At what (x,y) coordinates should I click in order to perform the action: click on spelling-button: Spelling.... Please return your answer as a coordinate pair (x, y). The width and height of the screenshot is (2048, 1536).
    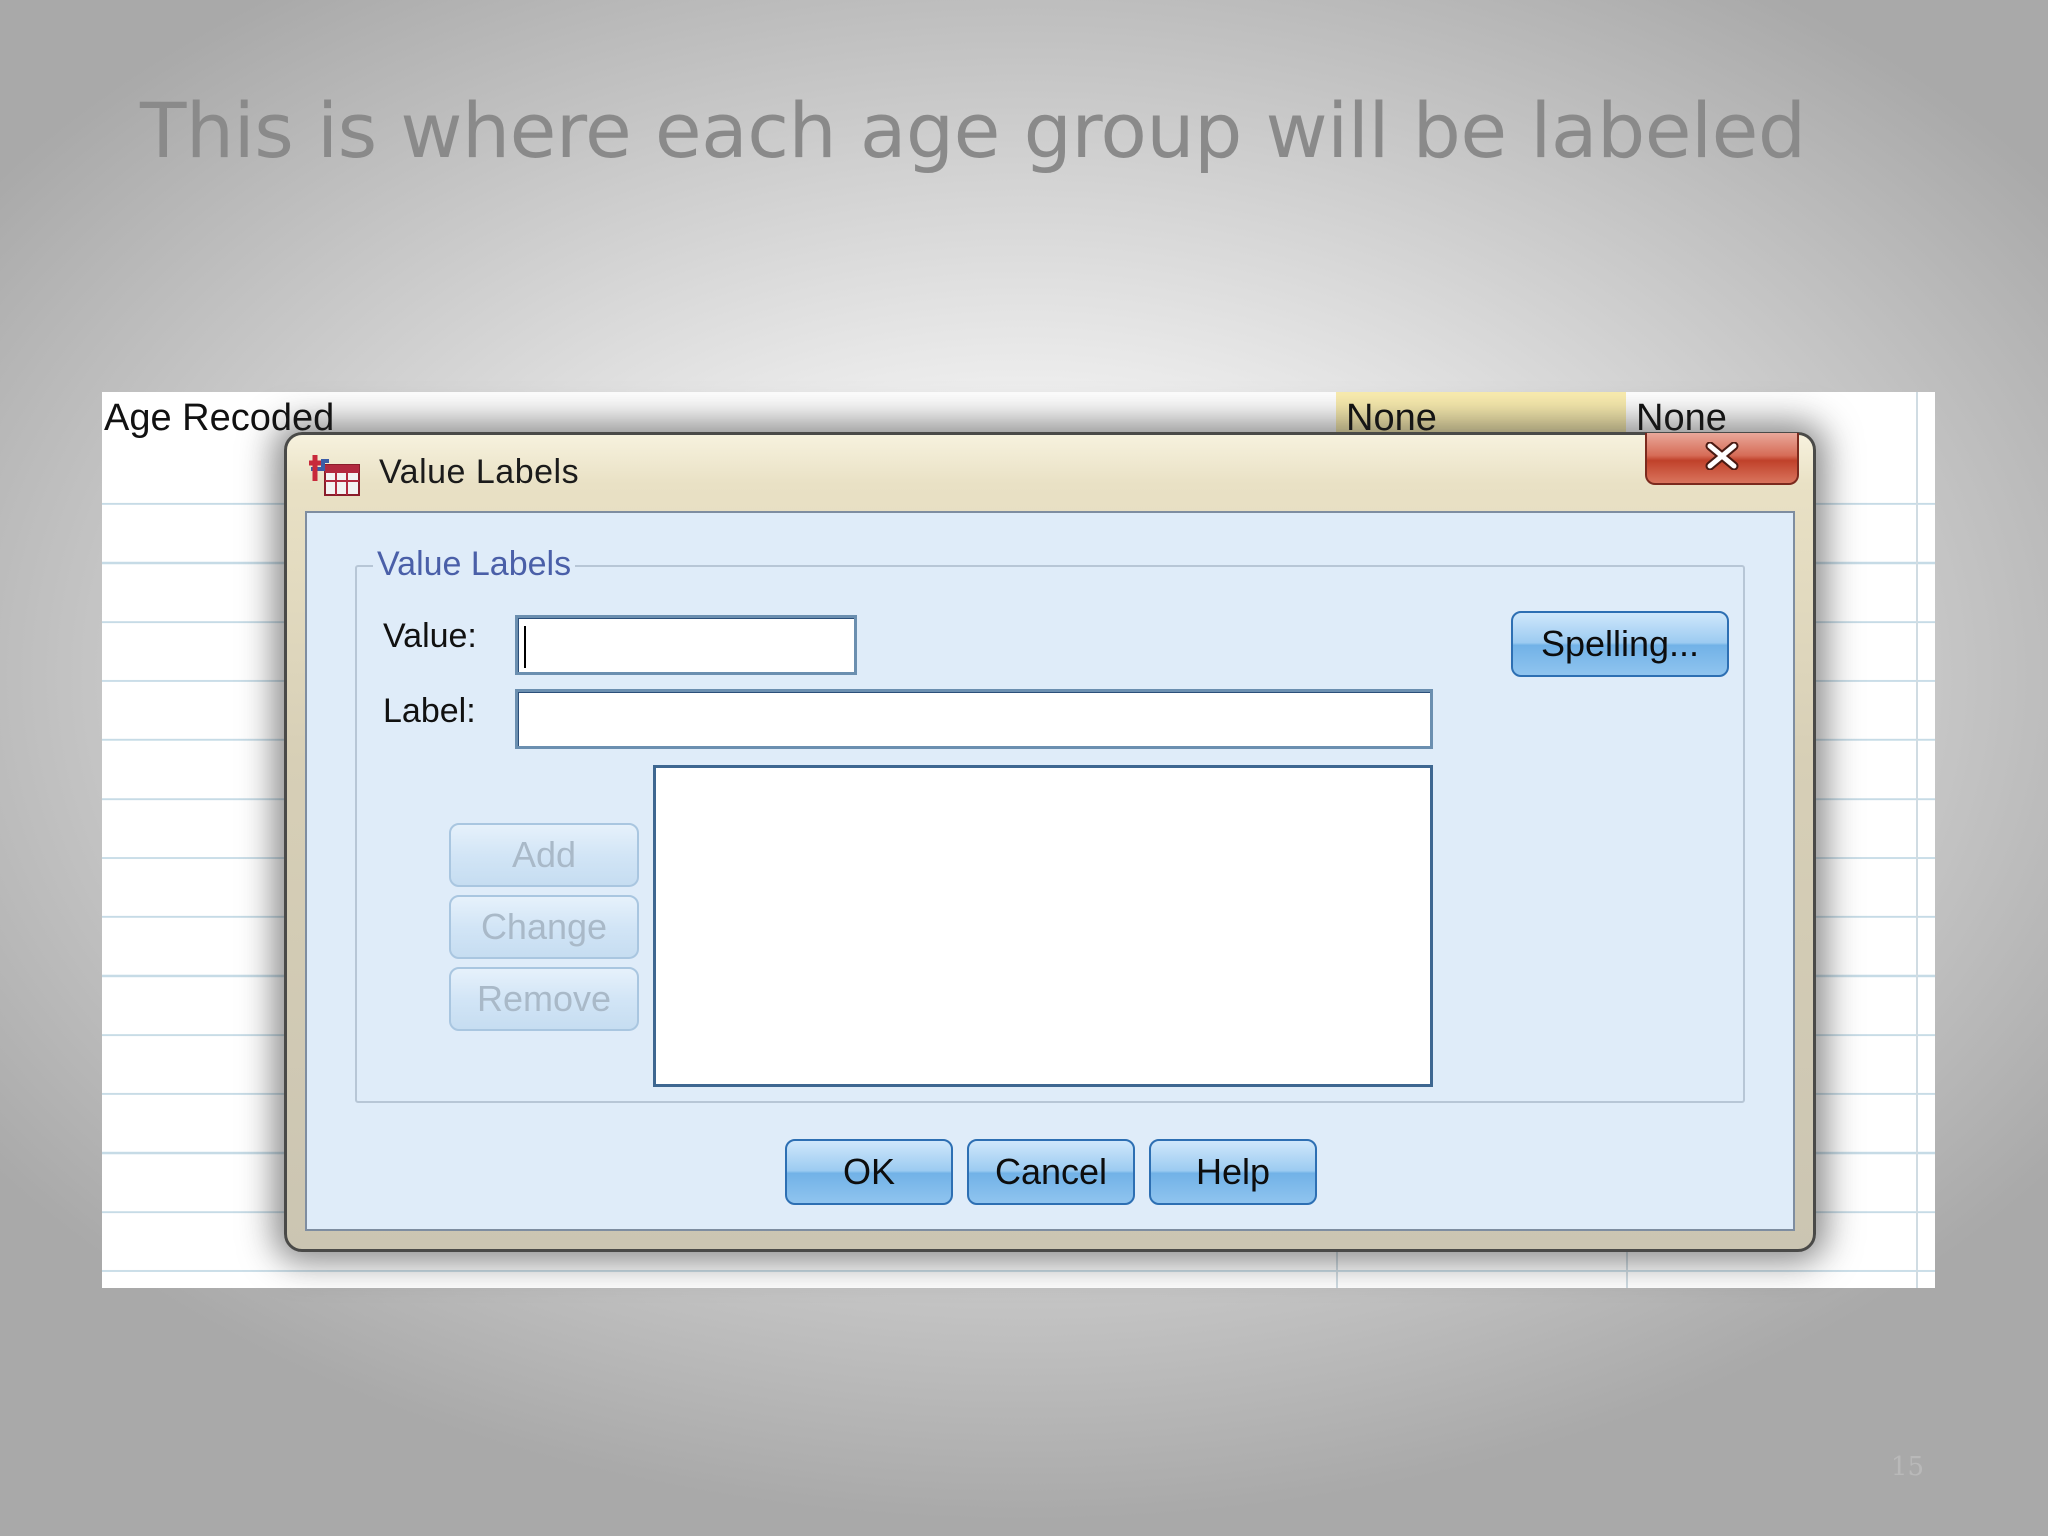
    Looking at the image, I should click on (1620, 644).